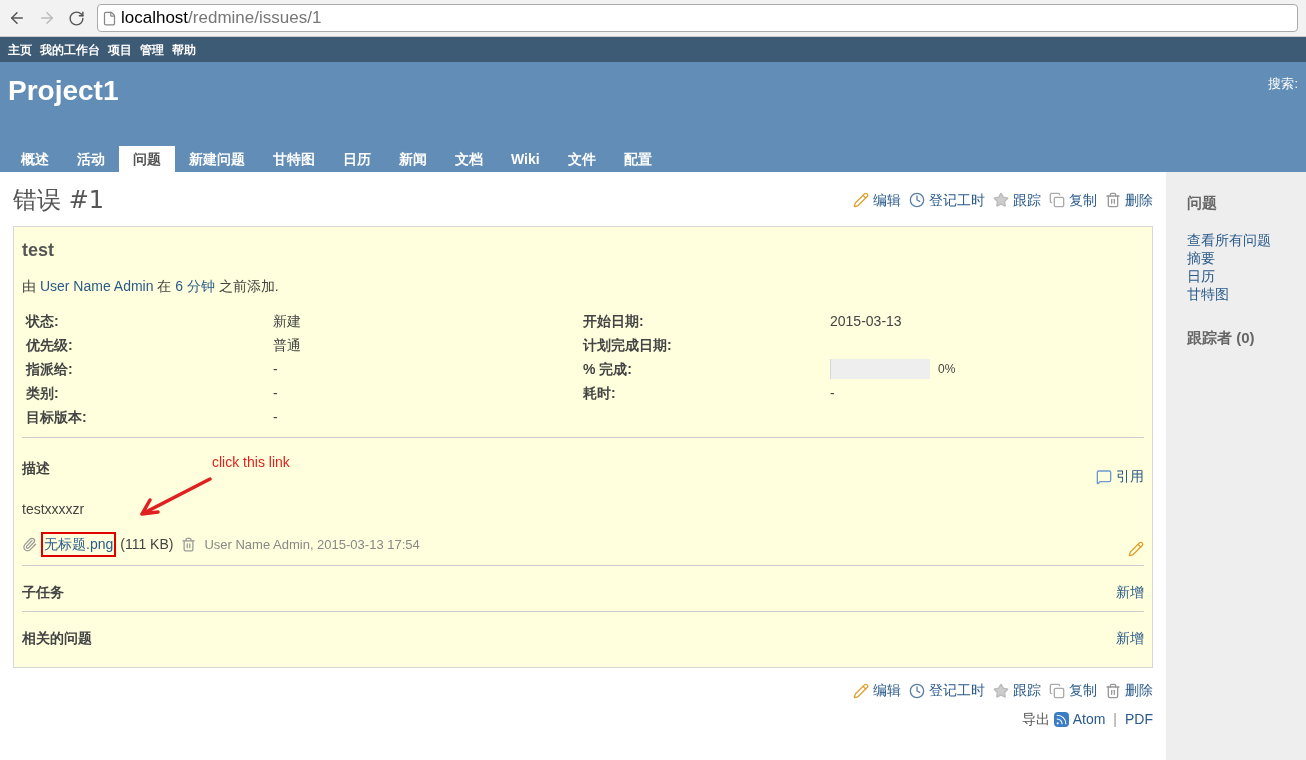 This screenshot has height=760, width=1306. What do you see at coordinates (1035, 719) in the screenshot?
I see `export-label: 导出` at bounding box center [1035, 719].